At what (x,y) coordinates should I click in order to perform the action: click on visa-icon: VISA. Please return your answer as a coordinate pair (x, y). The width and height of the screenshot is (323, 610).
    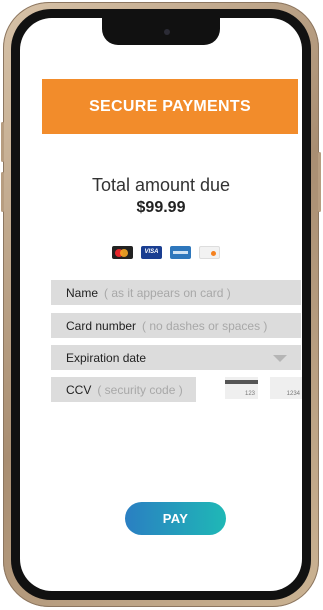
    Looking at the image, I should click on (151, 252).